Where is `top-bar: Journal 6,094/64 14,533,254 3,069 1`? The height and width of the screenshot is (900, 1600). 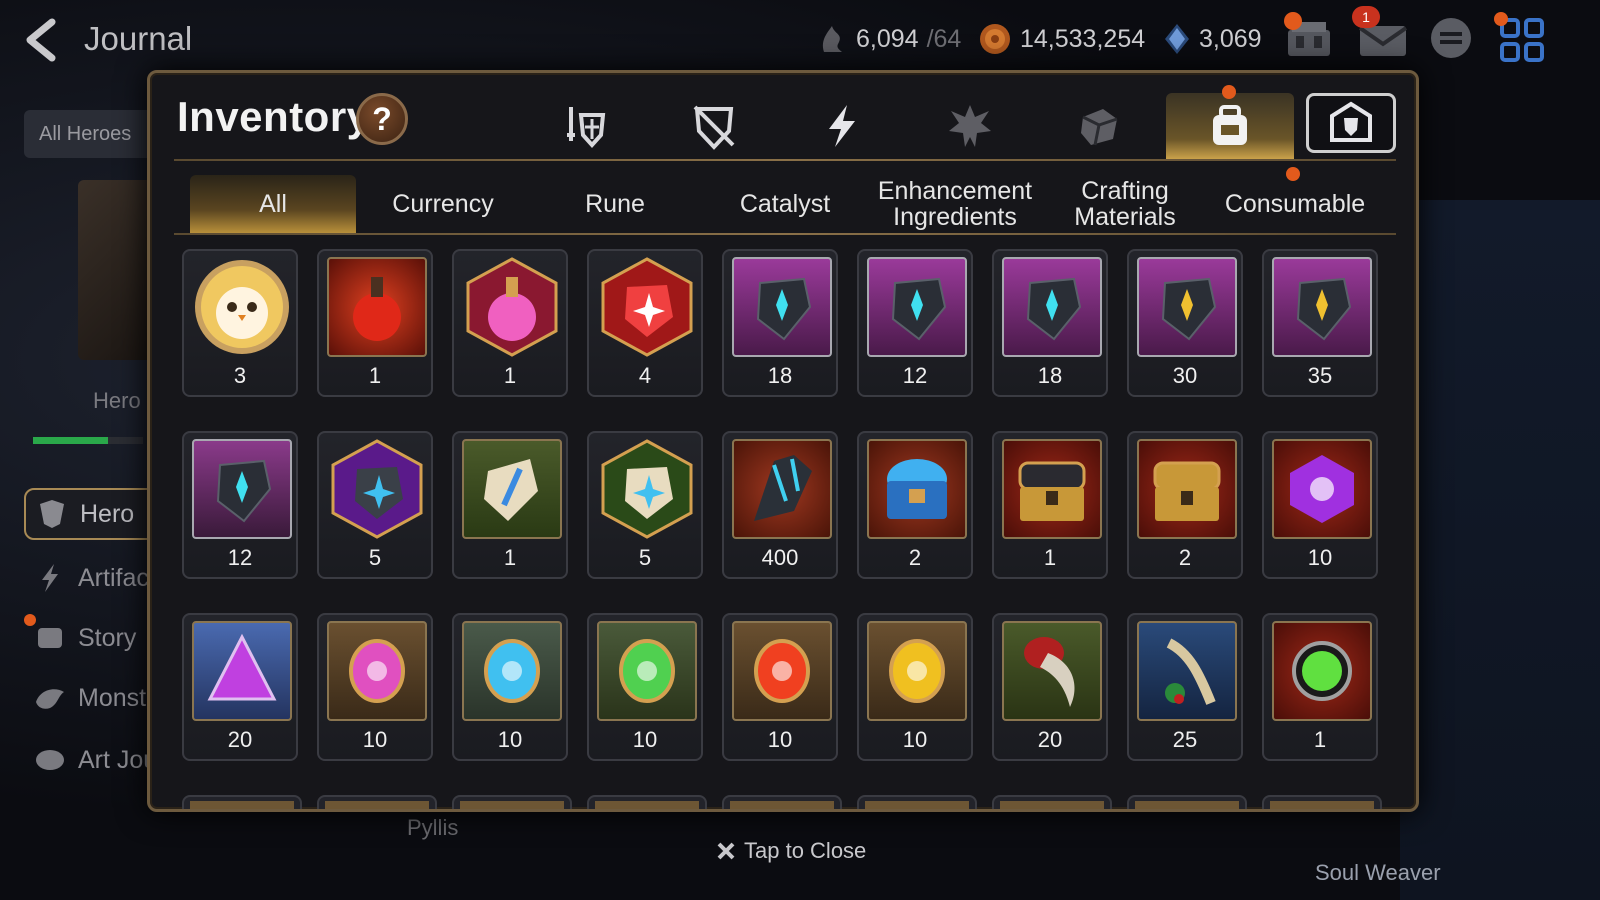
top-bar: Journal 6,094/64 14,533,254 3,069 1 is located at coordinates (800, 40).